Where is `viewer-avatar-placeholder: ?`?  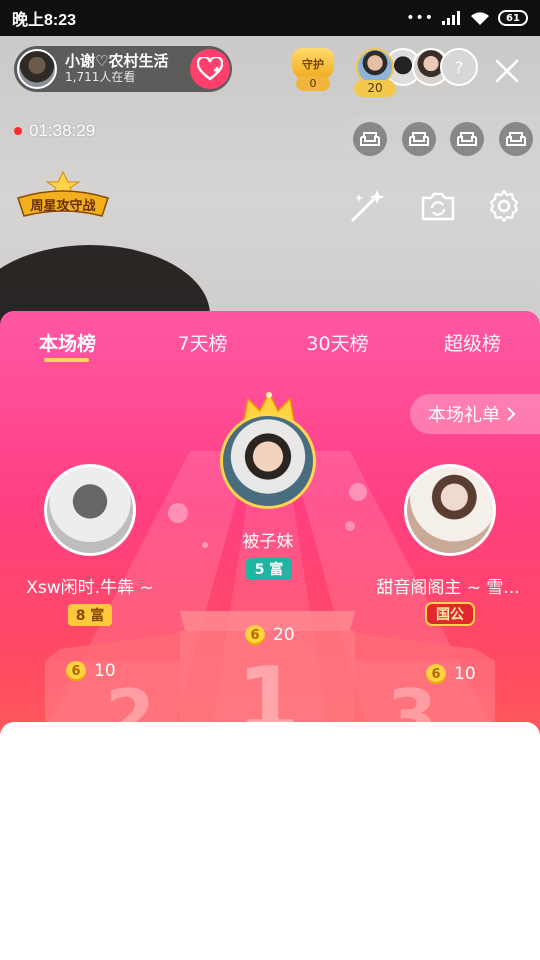
viewer-avatar-placeholder: ? is located at coordinates (459, 67).